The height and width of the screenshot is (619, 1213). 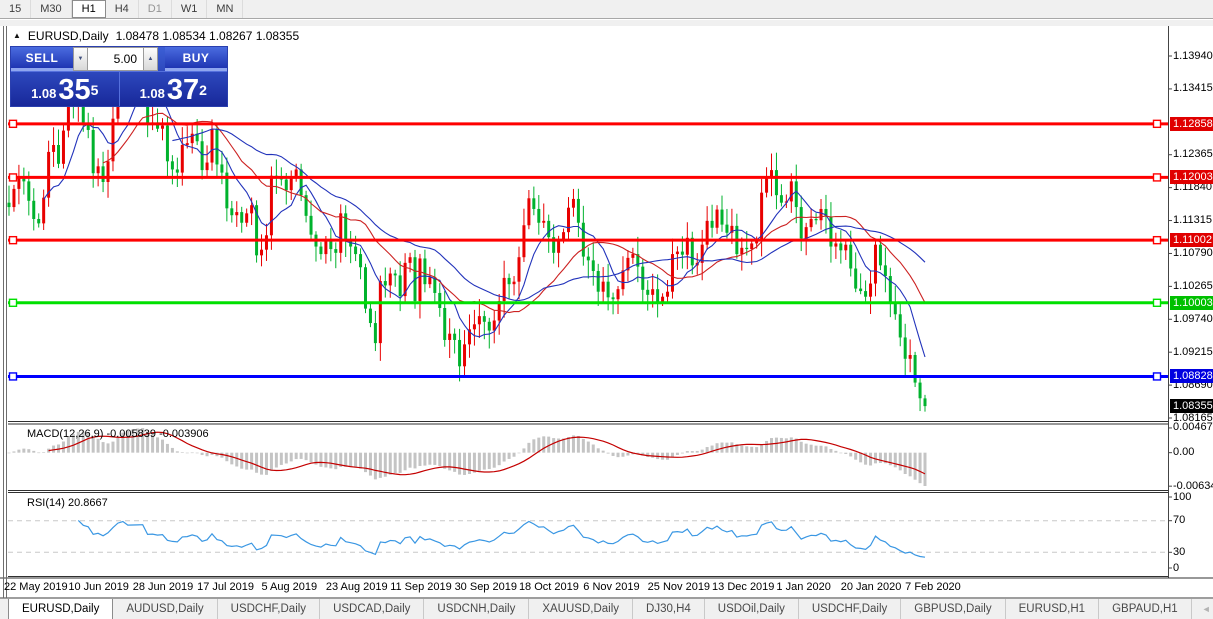 I want to click on tab-gbpaud-h1: GBPAUD,H1, so click(x=1145, y=609).